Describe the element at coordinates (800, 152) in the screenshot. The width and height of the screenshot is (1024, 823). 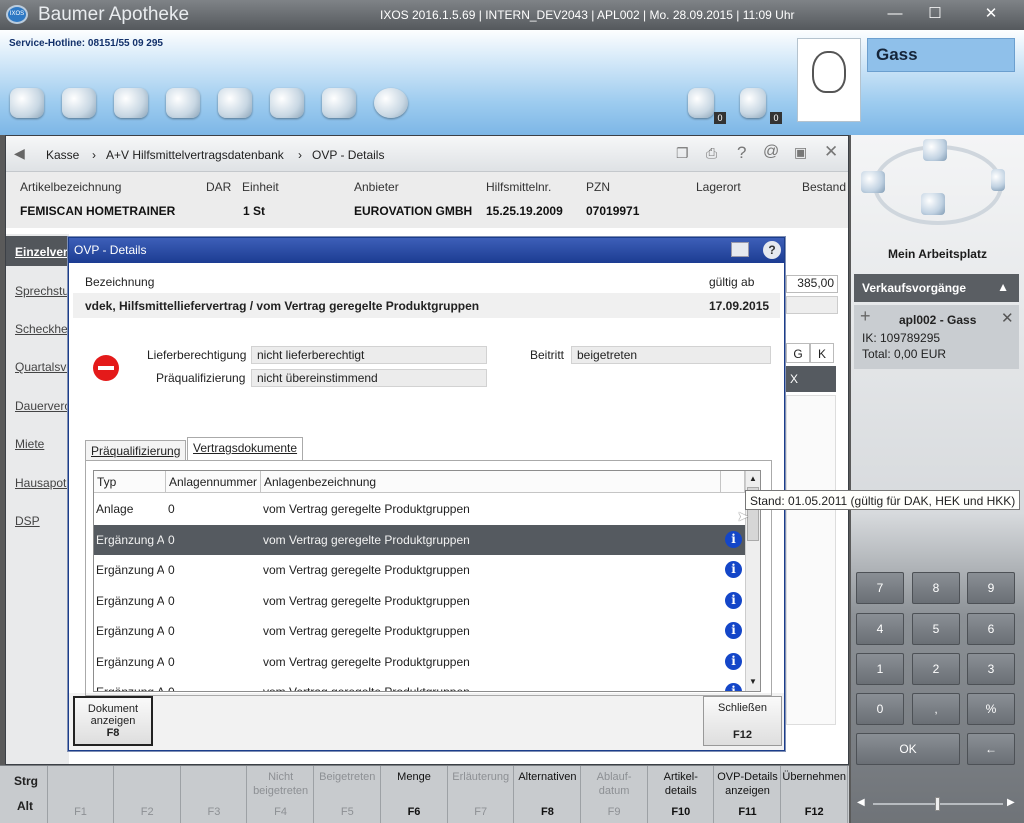
I see `window-icon: ▣` at that location.